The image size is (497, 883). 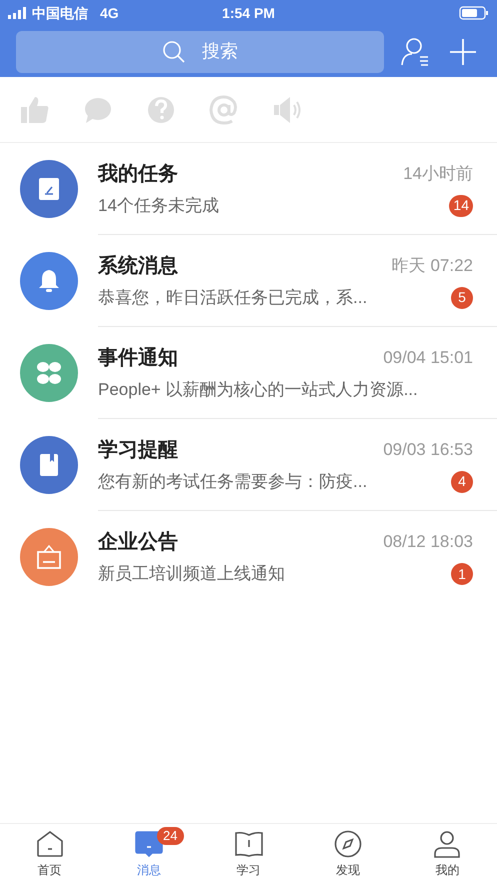 I want to click on contacts-icon, so click(x=415, y=51).